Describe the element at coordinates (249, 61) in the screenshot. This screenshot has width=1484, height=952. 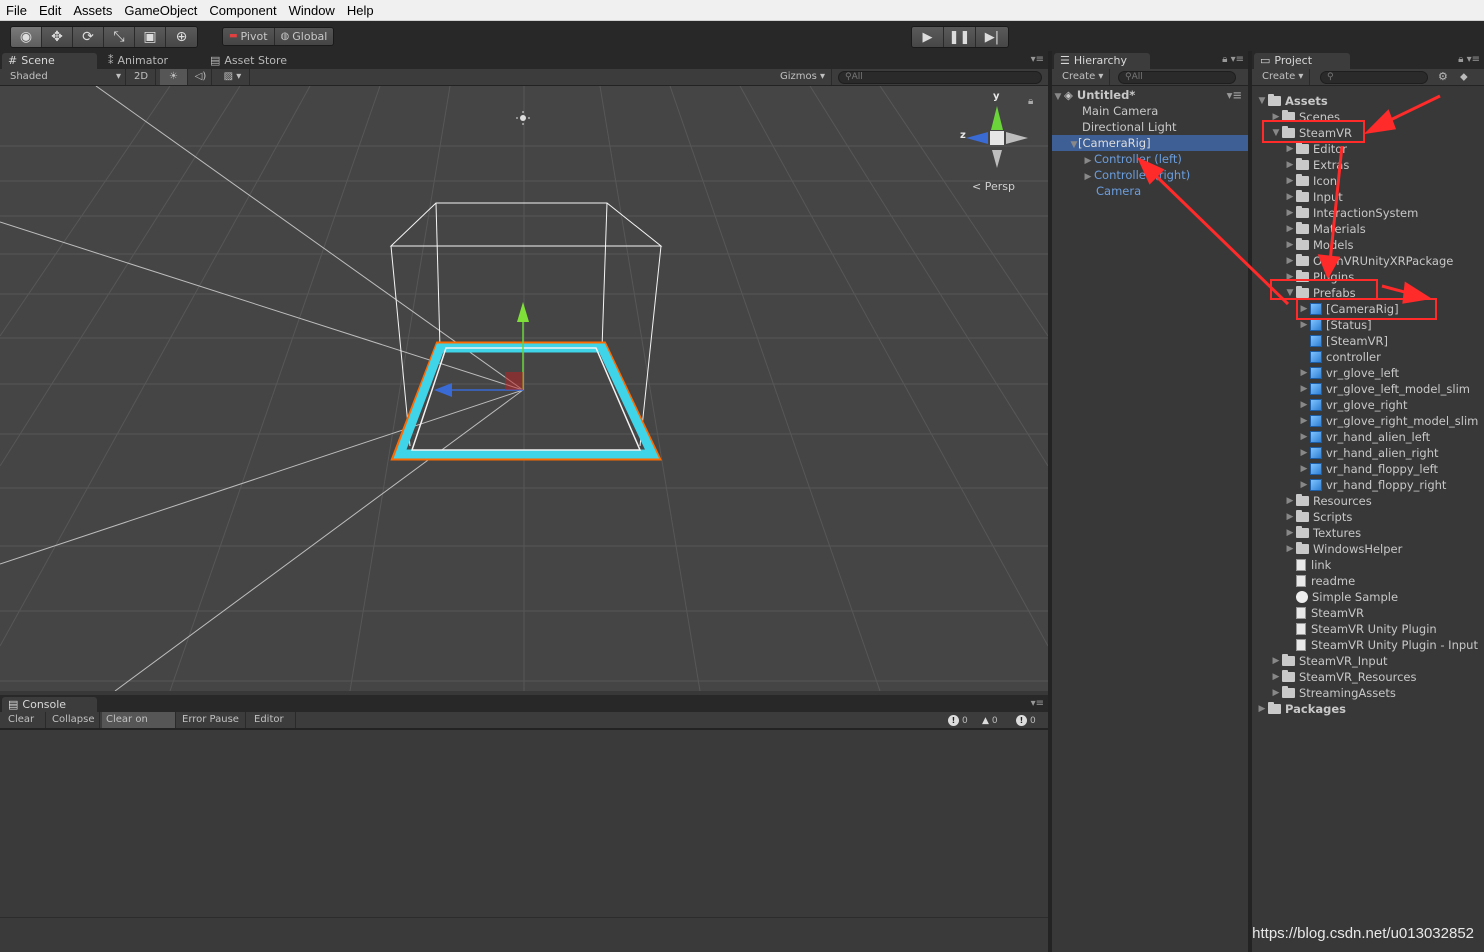
I see `tab-asset-store: ▤ Asset Store` at that location.